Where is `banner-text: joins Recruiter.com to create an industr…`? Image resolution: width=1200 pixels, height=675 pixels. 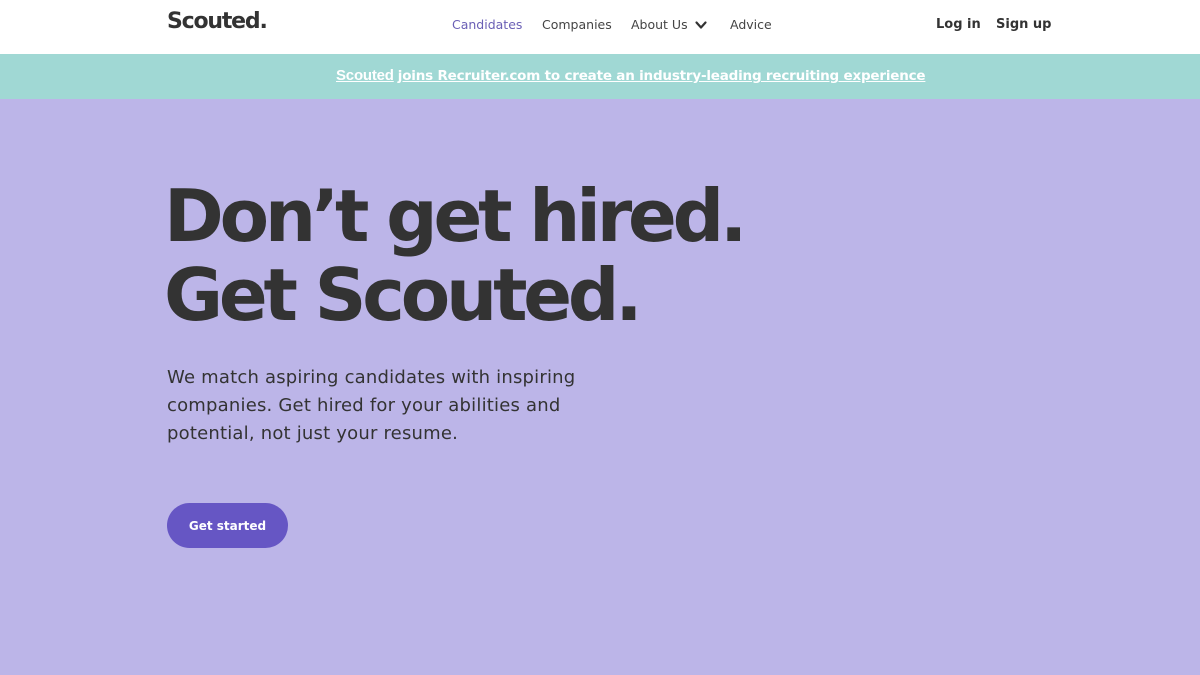
banner-text: joins Recruiter.com to create an industr… is located at coordinates (661, 76).